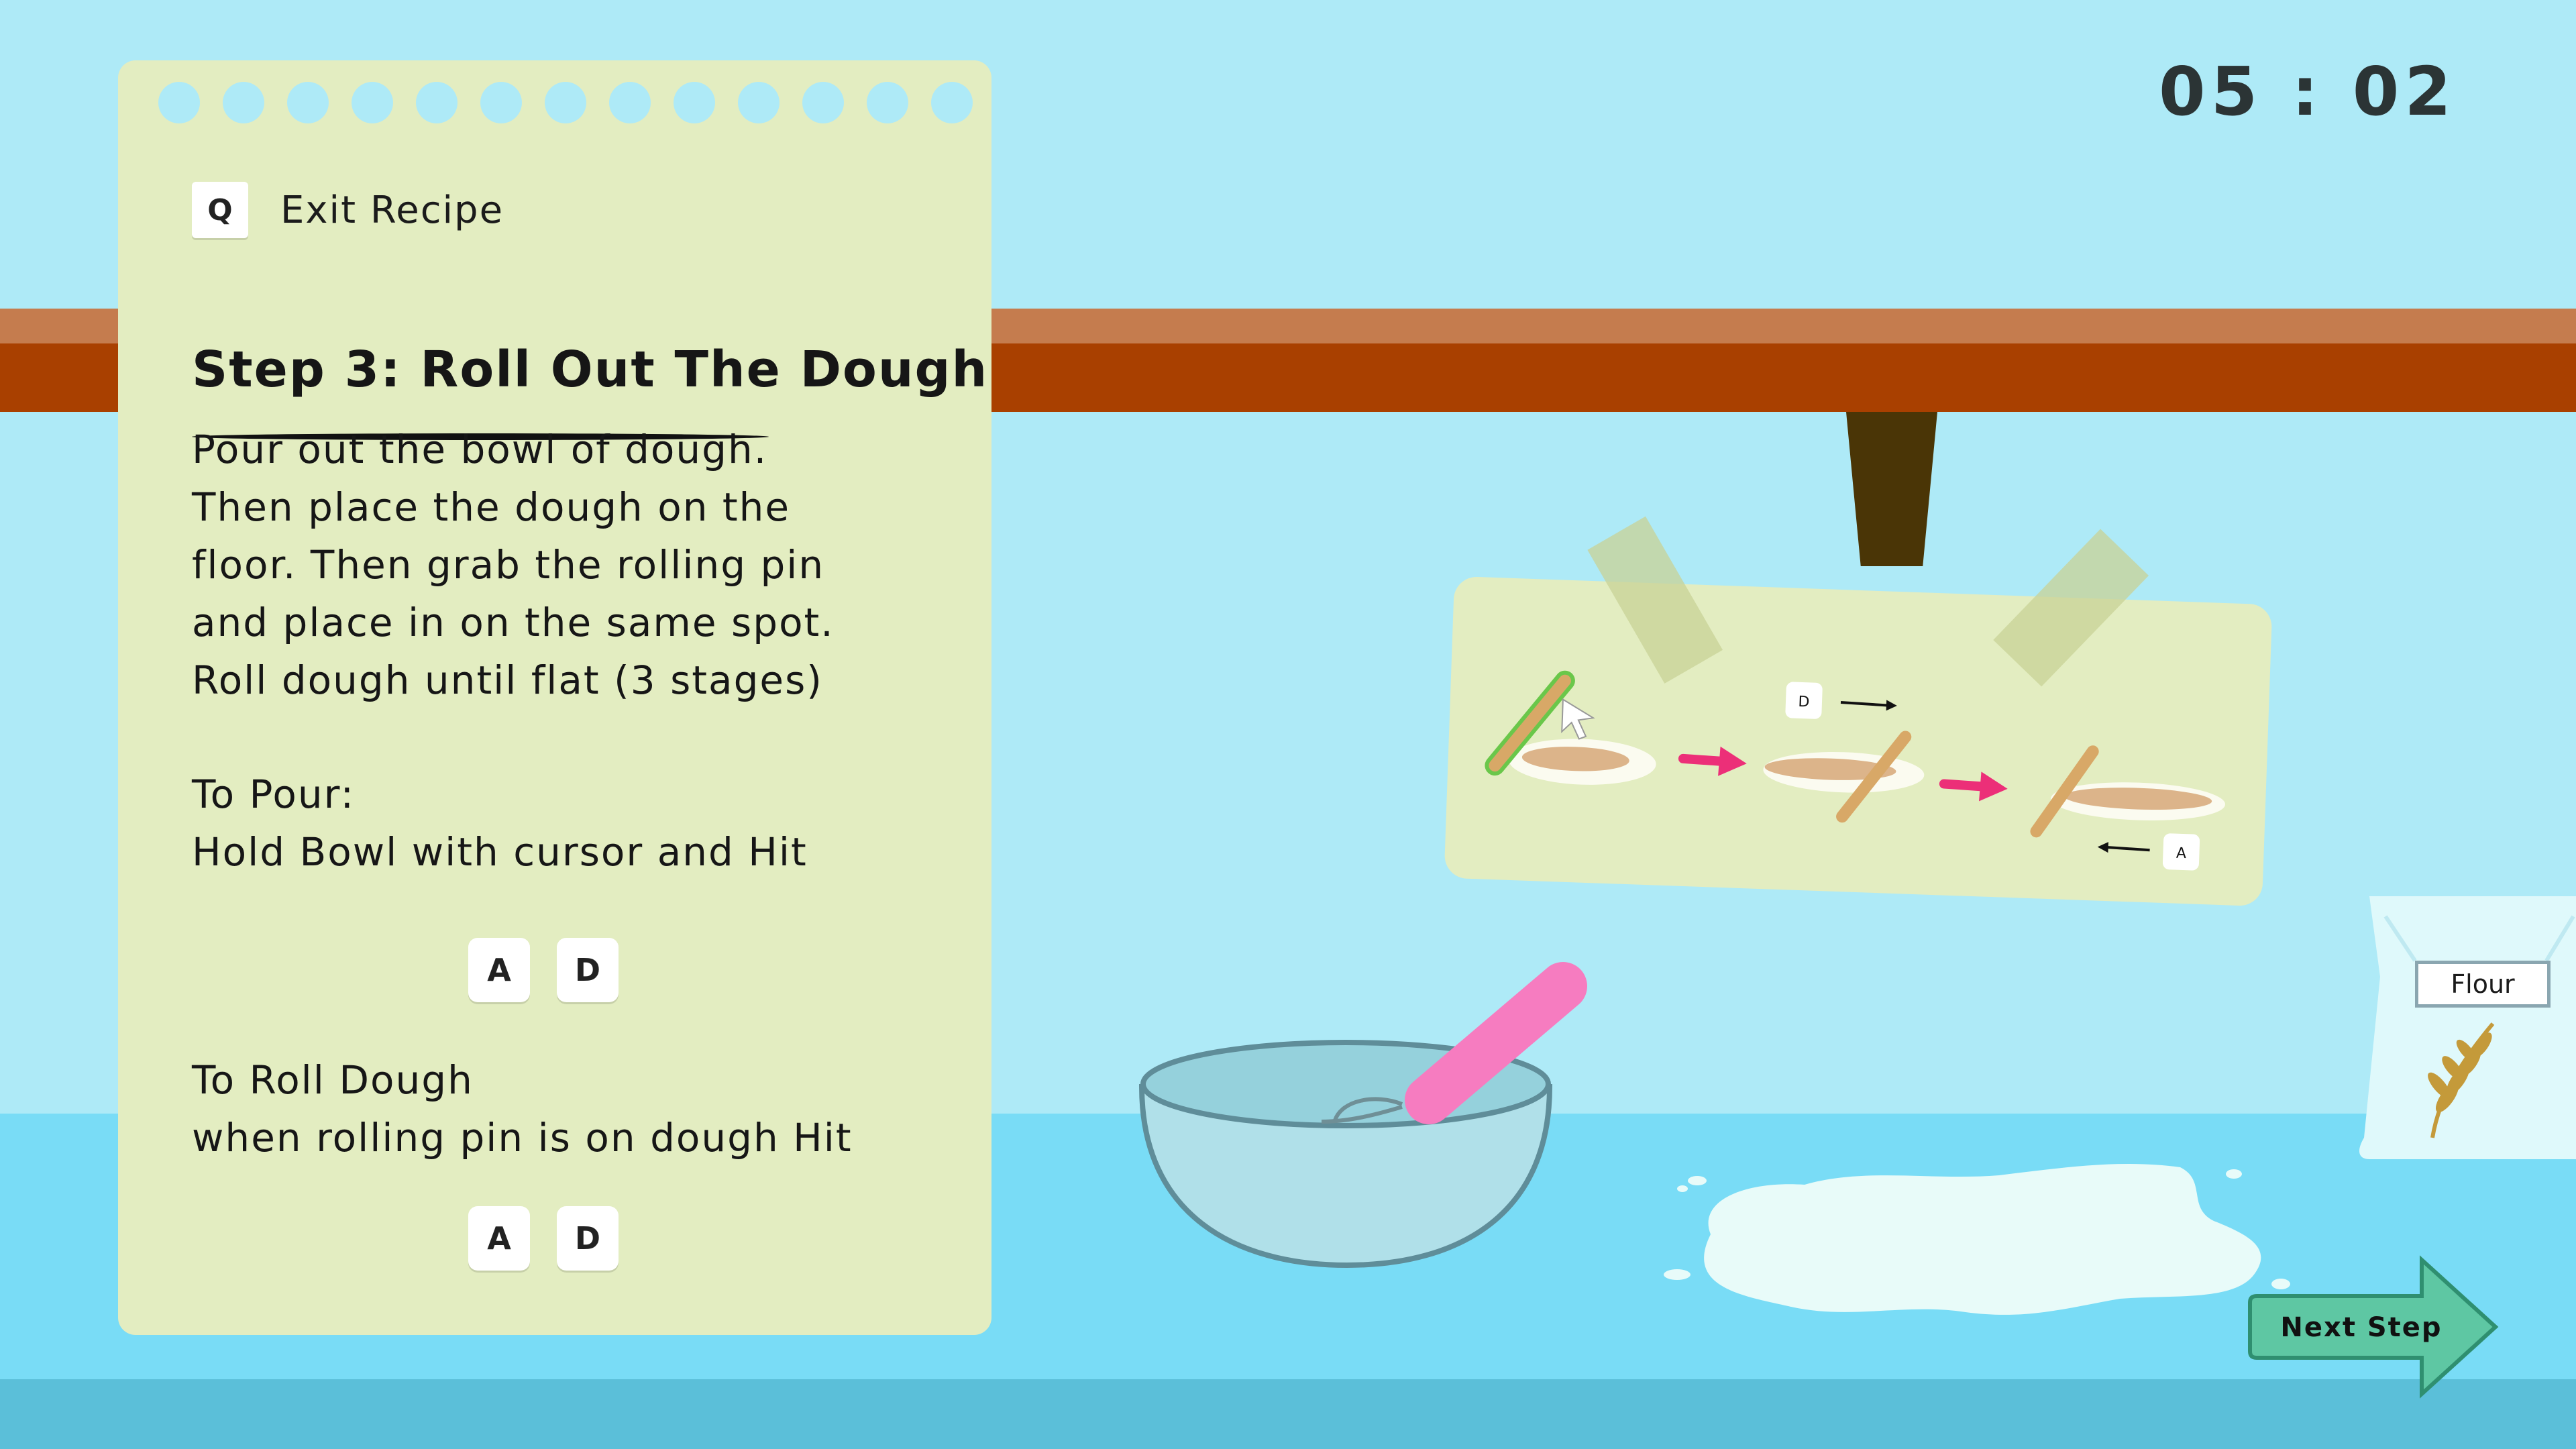  Describe the element at coordinates (333, 1080) in the screenshot. I see `roll-heading: To Roll Dough` at that location.